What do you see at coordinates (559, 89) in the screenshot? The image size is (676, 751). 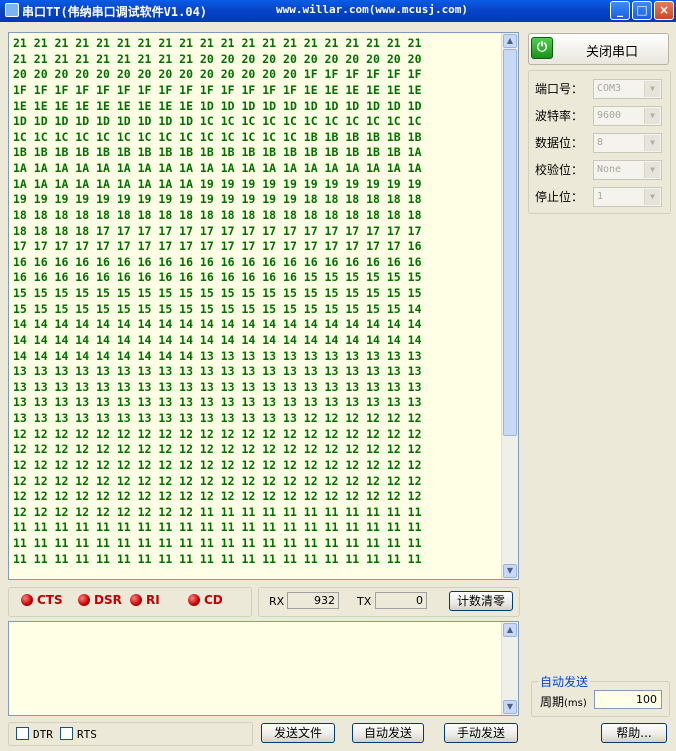 I see `port-label: 端口号：` at bounding box center [559, 89].